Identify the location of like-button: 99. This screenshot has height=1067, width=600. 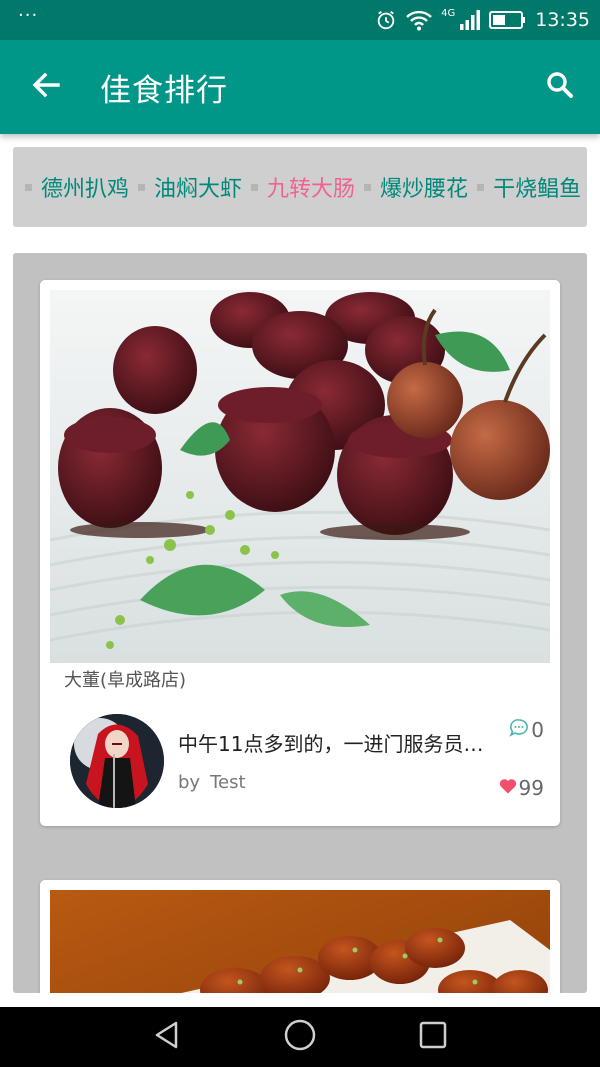
(521, 788).